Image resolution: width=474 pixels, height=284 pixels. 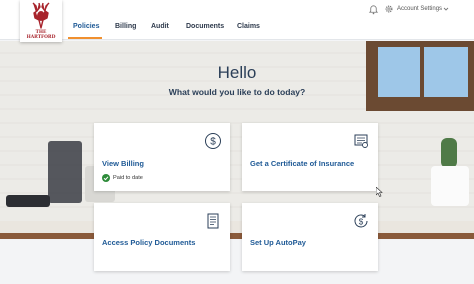 I want to click on chevron-down-icon, so click(x=446, y=9).